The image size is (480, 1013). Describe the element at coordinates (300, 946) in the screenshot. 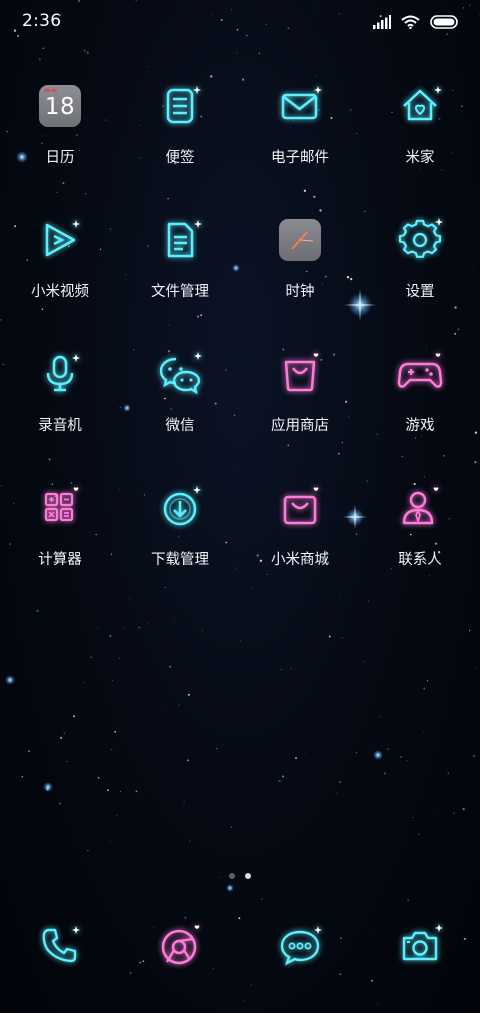

I see `dock-messages` at that location.